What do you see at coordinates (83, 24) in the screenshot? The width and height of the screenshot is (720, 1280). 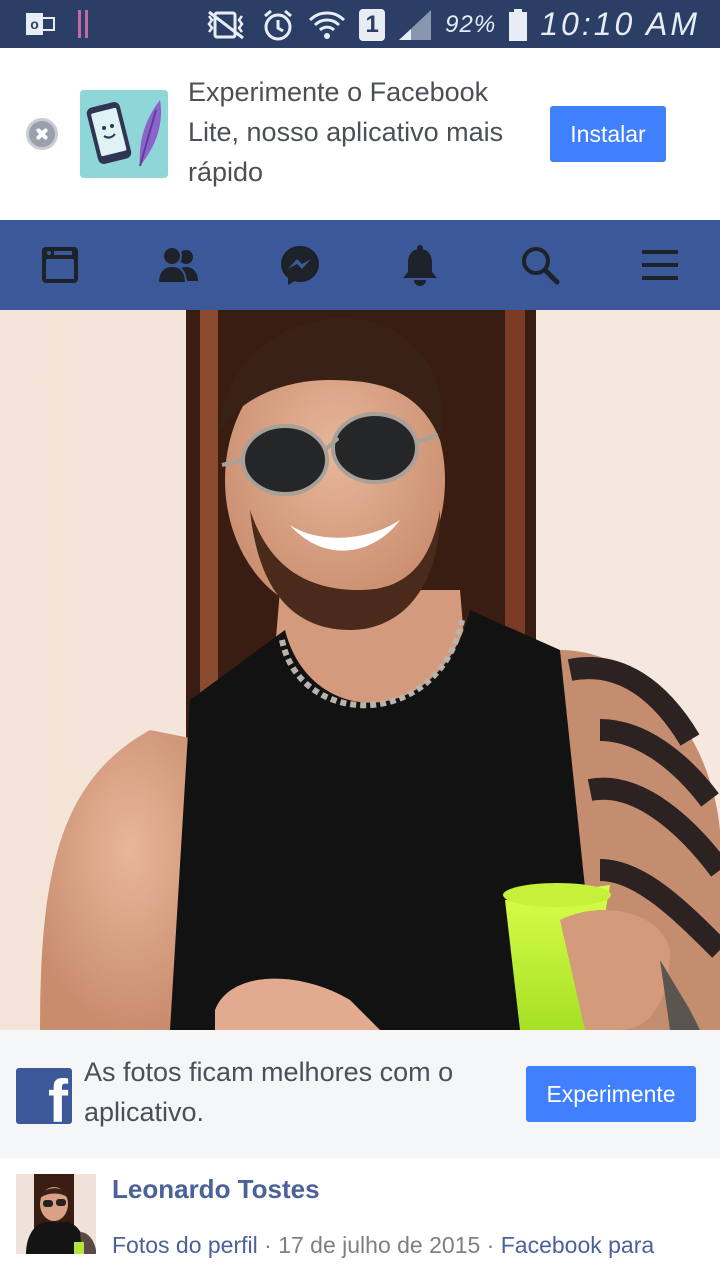 I see `pause-icon` at bounding box center [83, 24].